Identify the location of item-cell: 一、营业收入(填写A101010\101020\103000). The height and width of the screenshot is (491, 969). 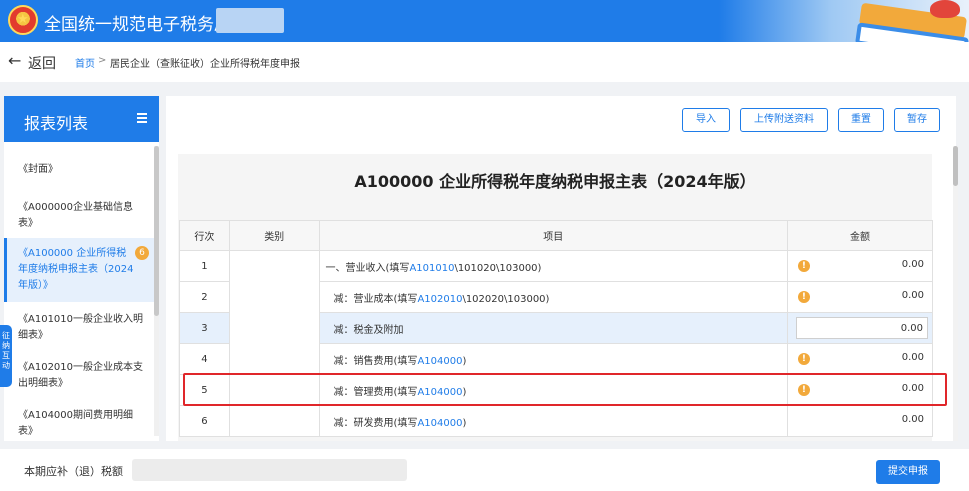
(553, 266).